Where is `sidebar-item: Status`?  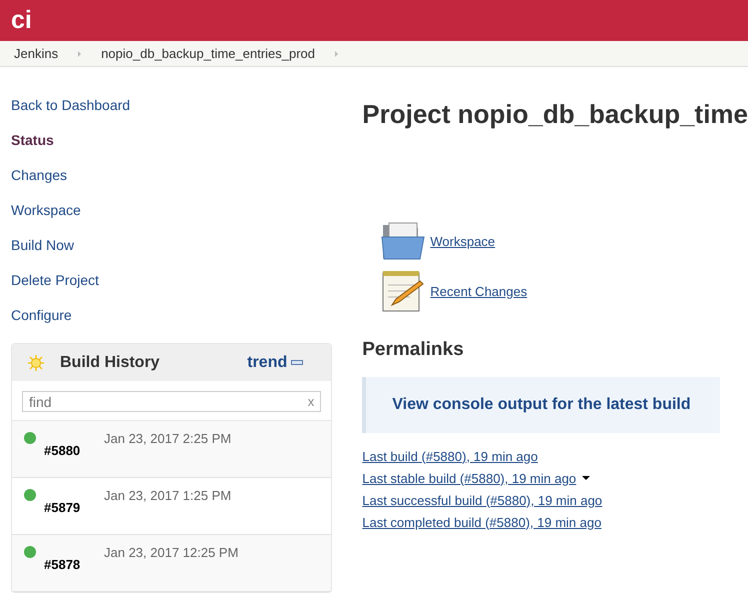
sidebar-item: Status is located at coordinates (32, 140).